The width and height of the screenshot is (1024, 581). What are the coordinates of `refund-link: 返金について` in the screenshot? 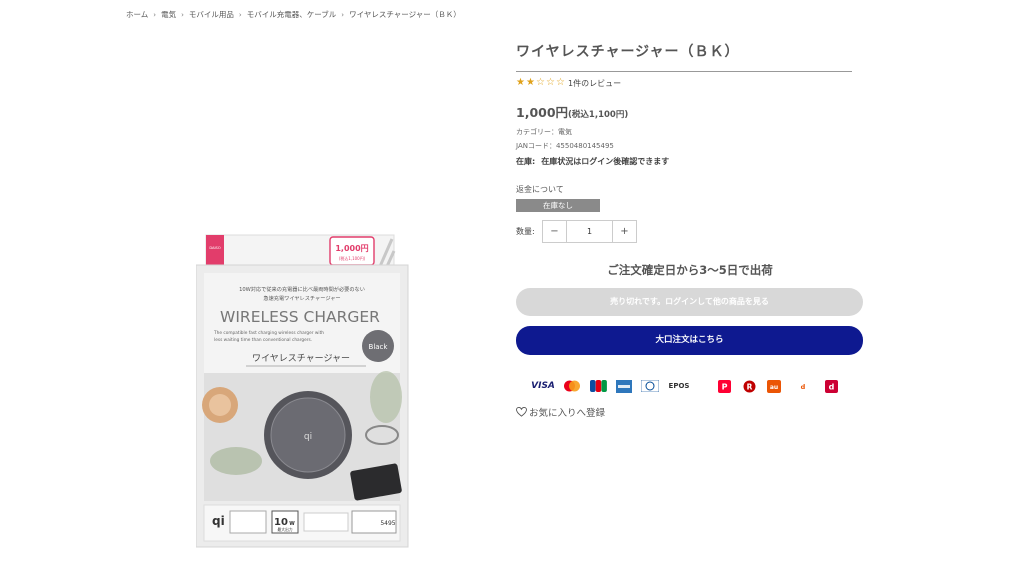 It's located at (690, 190).